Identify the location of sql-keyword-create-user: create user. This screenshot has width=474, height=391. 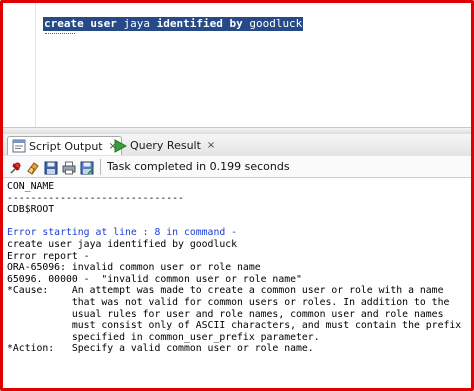
(80, 23).